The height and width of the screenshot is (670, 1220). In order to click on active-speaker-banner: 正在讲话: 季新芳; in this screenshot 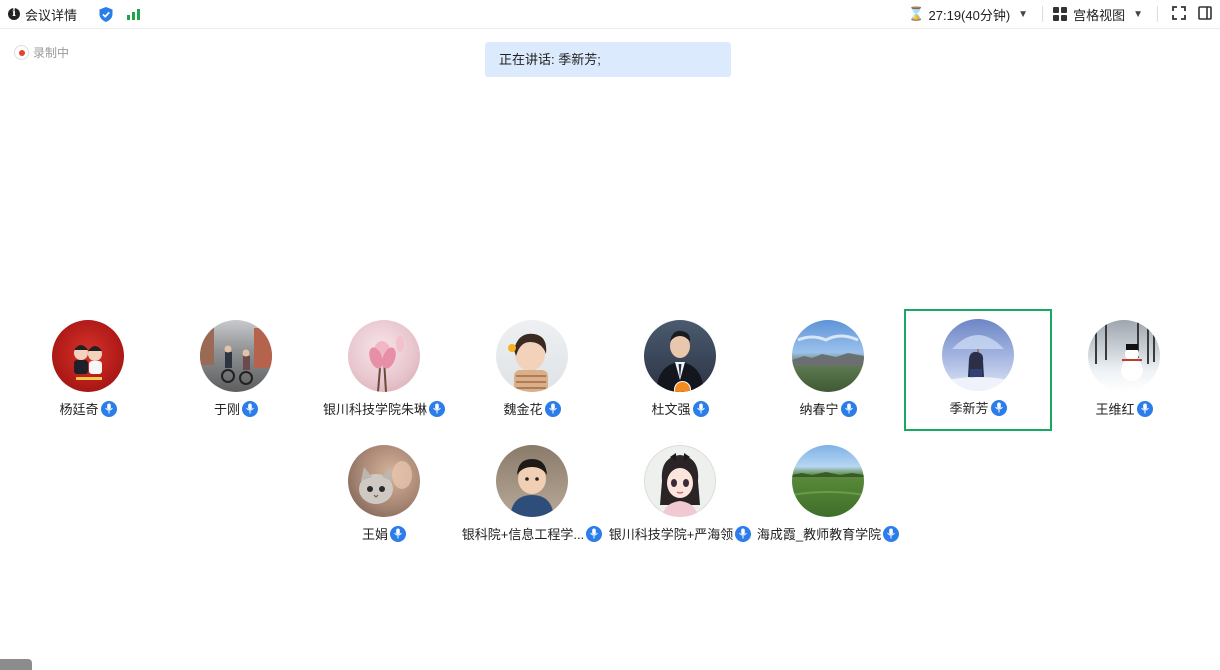, I will do `click(608, 59)`.